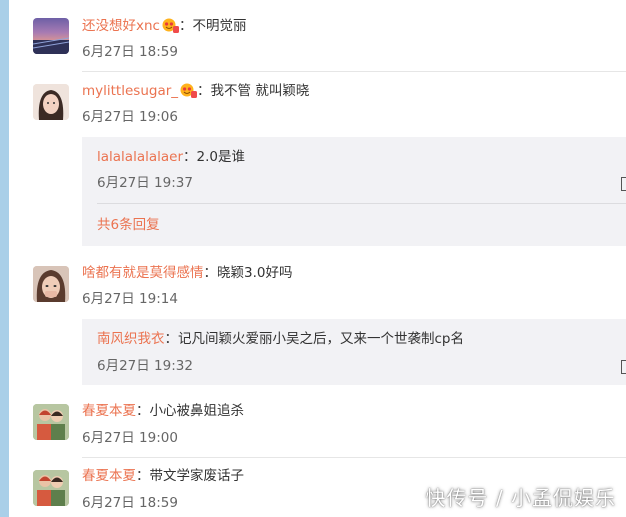 Image resolution: width=626 pixels, height=517 pixels. Describe the element at coordinates (329, 426) in the screenshot. I see `comment-item: 春夏本夏：小心被鼻姐追杀 6月27日 19:00` at that location.